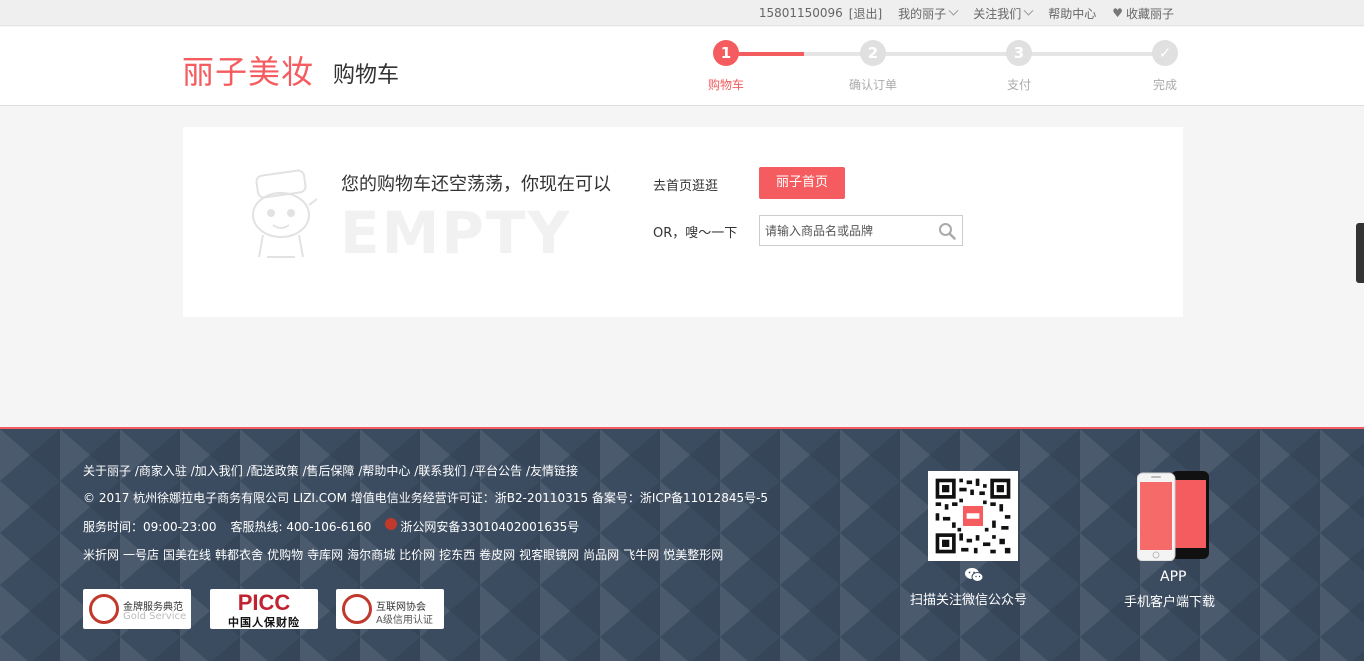  What do you see at coordinates (641, 555) in the screenshot?
I see `friend-link: 飞牛网` at bounding box center [641, 555].